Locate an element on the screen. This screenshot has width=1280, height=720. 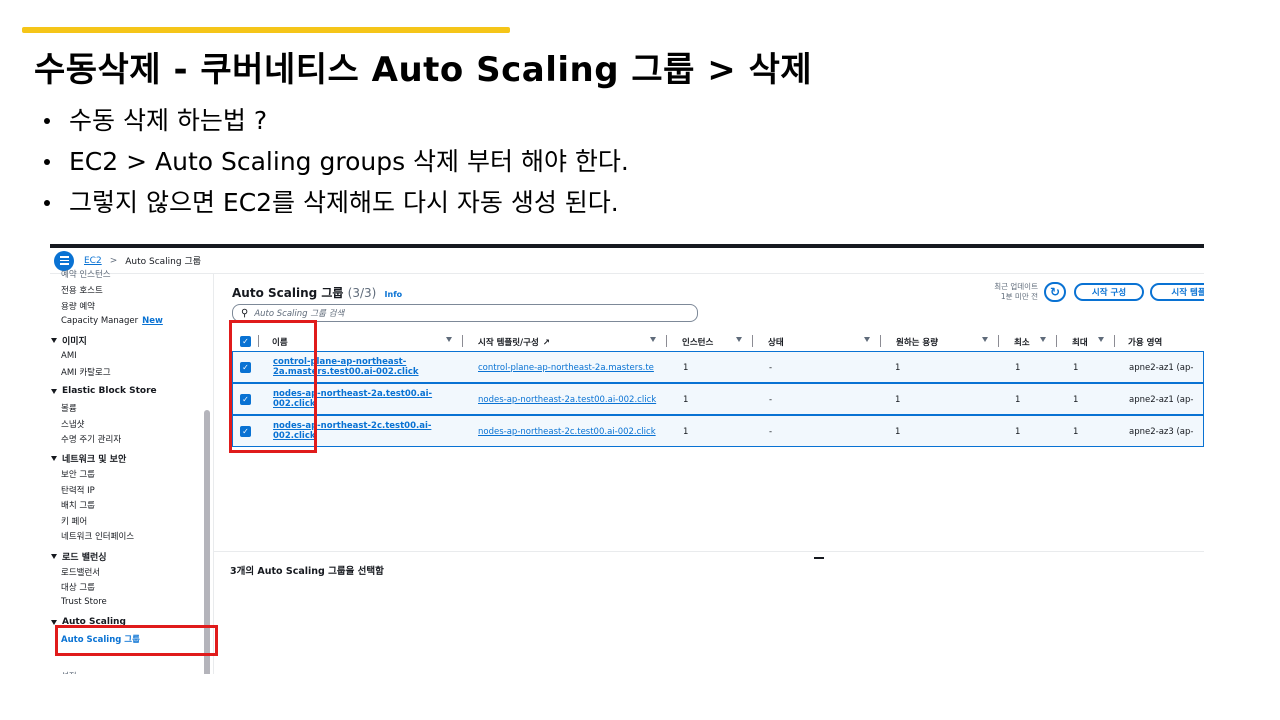
refresh-button: ↻ is located at coordinates (1055, 292).